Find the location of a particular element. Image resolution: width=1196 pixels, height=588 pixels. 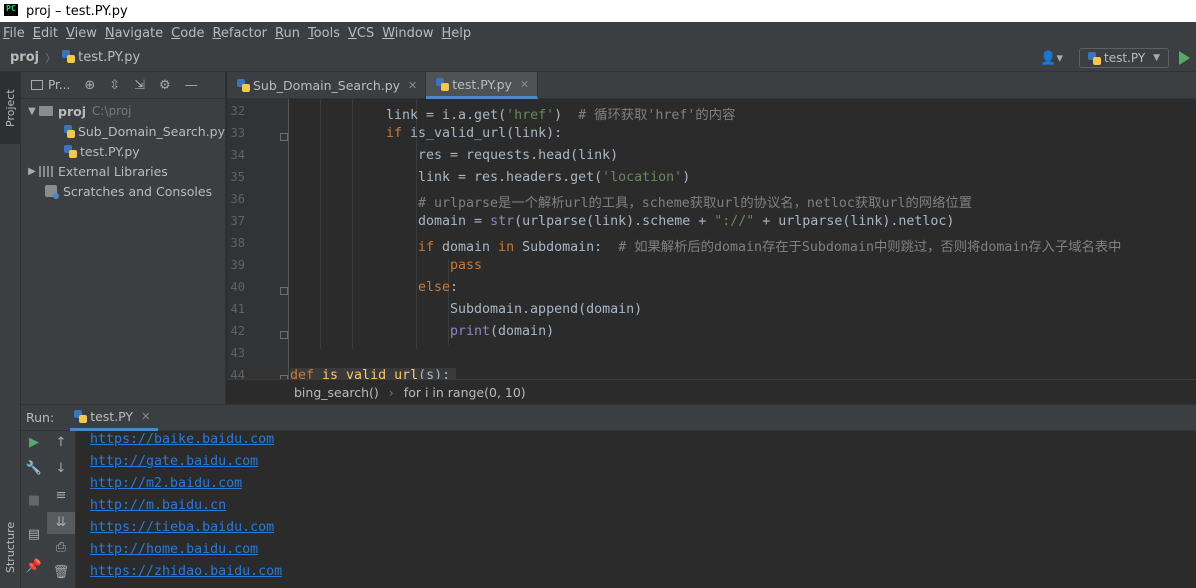

tree-item-scratches: Scratches and Consoles is located at coordinates (123, 191).